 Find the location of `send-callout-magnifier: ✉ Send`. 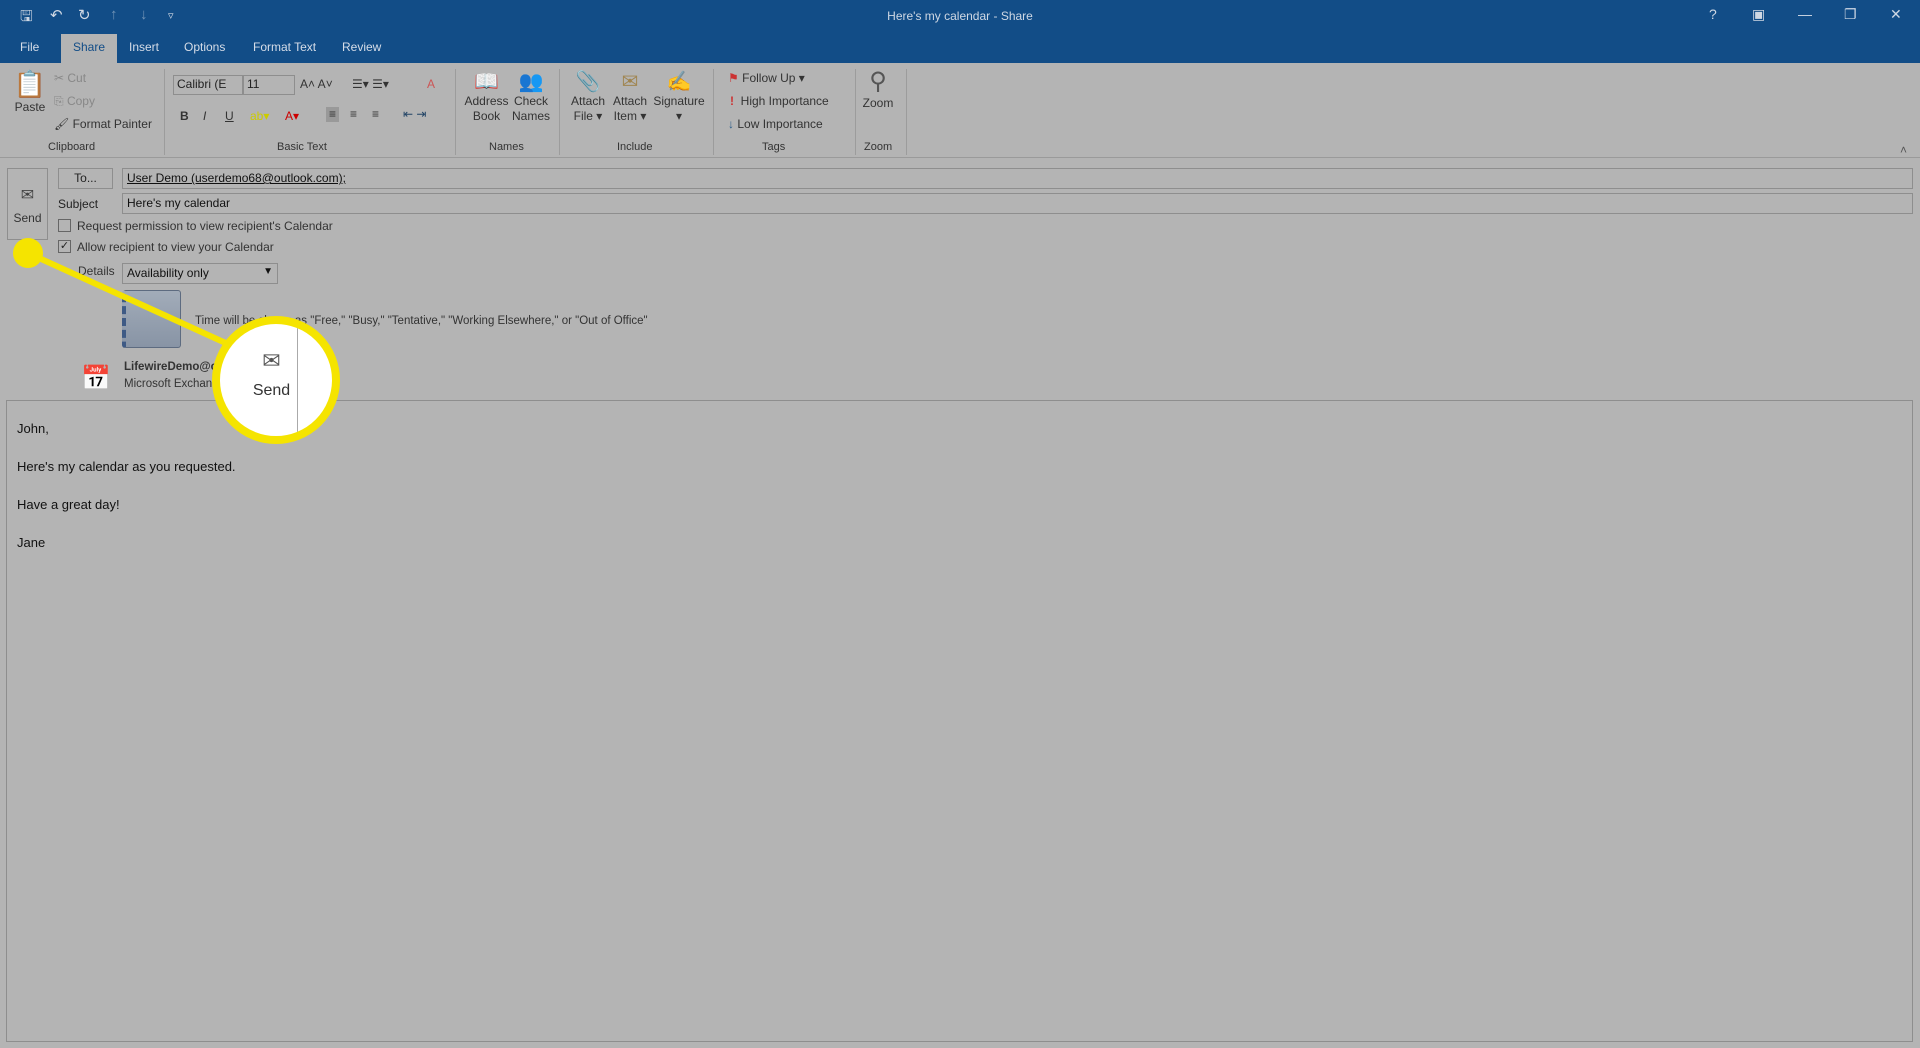

send-callout-magnifier: ✉ Send is located at coordinates (276, 380).